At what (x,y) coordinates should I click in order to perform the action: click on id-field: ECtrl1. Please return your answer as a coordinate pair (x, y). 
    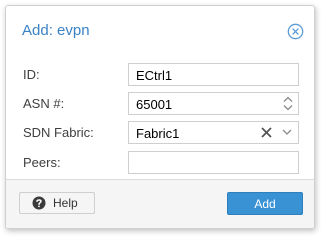
    Looking at the image, I should click on (213, 74).